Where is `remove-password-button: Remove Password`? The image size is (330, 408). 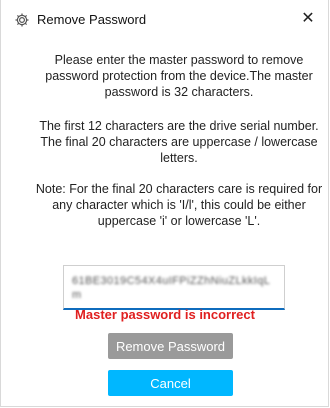
remove-password-button: Remove Password is located at coordinates (170, 346).